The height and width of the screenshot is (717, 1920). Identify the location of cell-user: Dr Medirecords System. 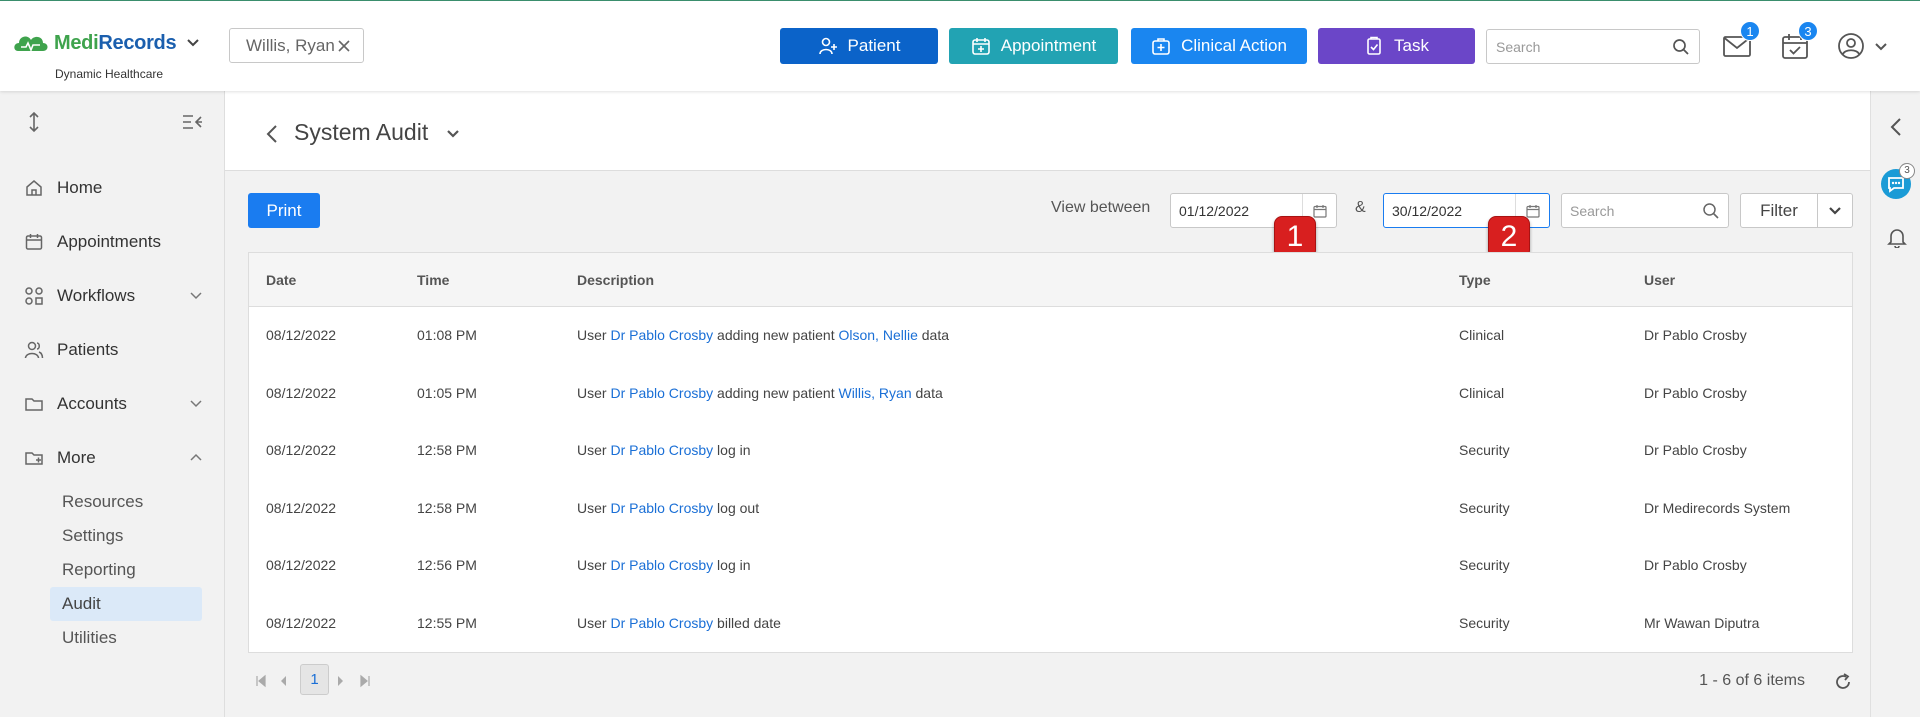
(1717, 507).